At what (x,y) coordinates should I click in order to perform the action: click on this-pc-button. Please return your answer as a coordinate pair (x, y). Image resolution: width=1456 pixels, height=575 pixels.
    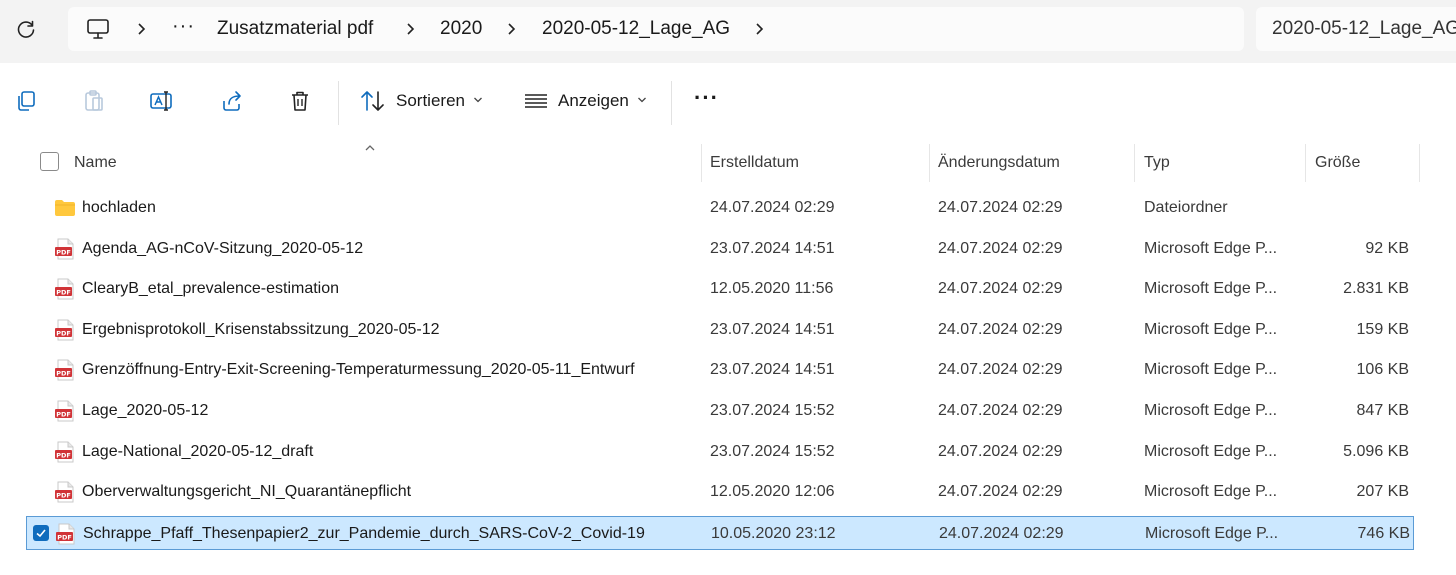
    Looking at the image, I should click on (98, 29).